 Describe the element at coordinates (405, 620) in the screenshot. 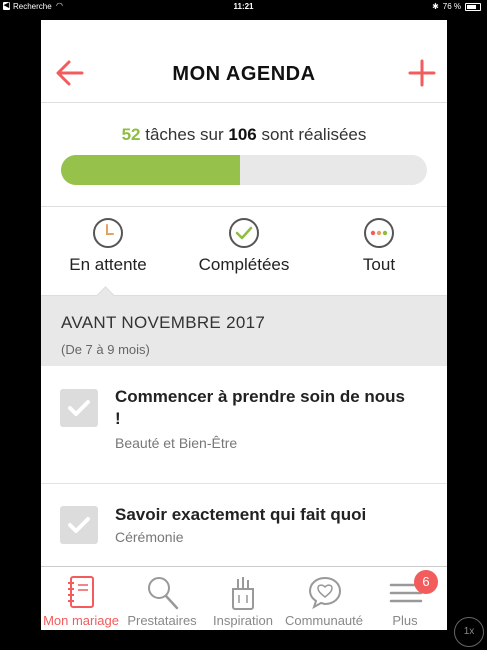

I see `tab-label: Plus` at that location.